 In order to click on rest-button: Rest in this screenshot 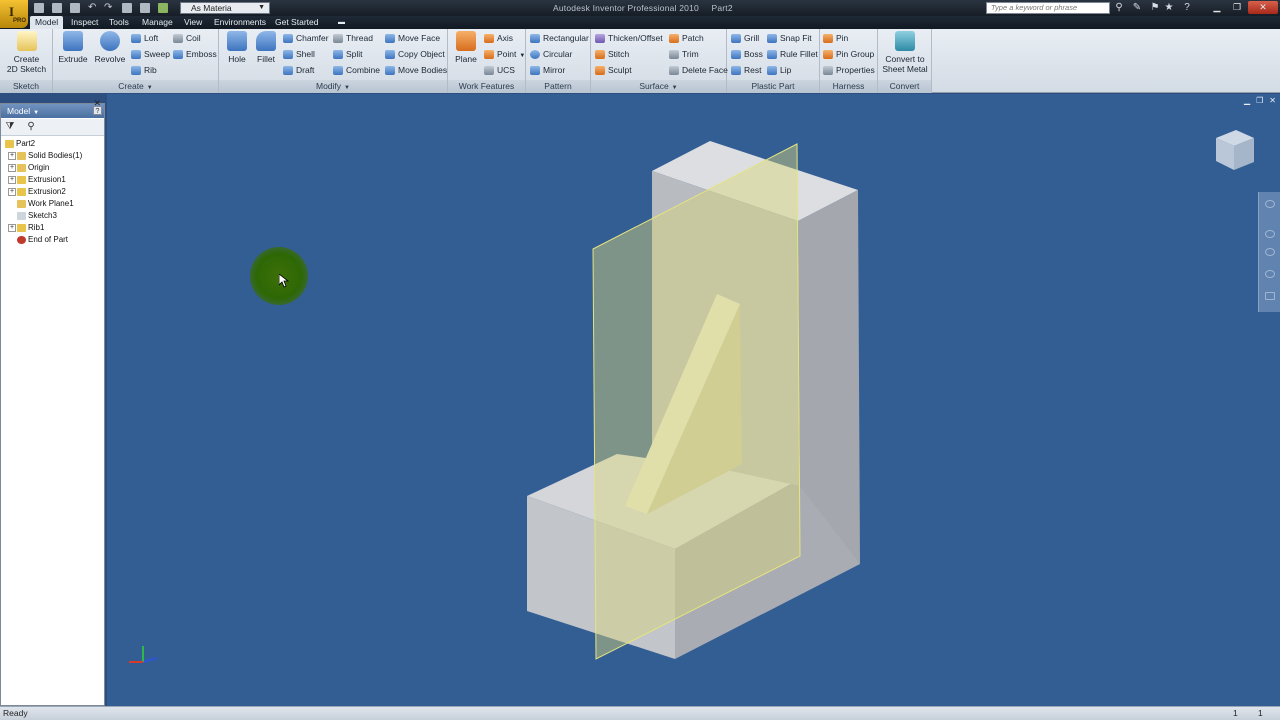, I will do `click(746, 70)`.